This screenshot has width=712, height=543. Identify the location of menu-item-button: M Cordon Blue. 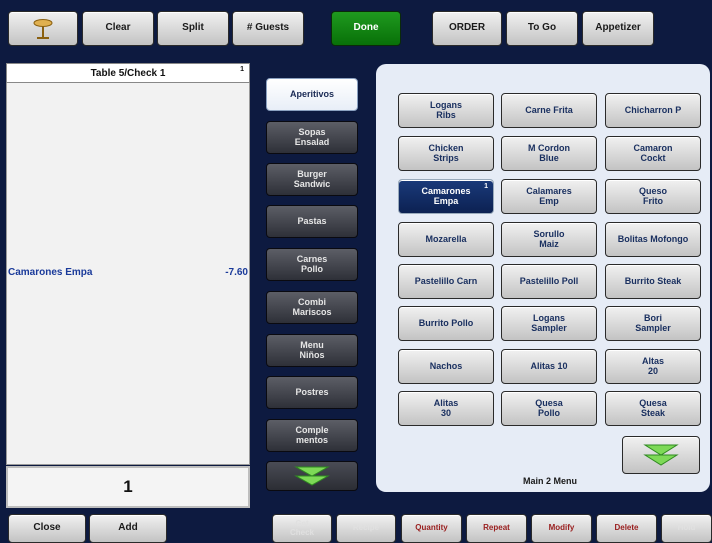
(549, 153).